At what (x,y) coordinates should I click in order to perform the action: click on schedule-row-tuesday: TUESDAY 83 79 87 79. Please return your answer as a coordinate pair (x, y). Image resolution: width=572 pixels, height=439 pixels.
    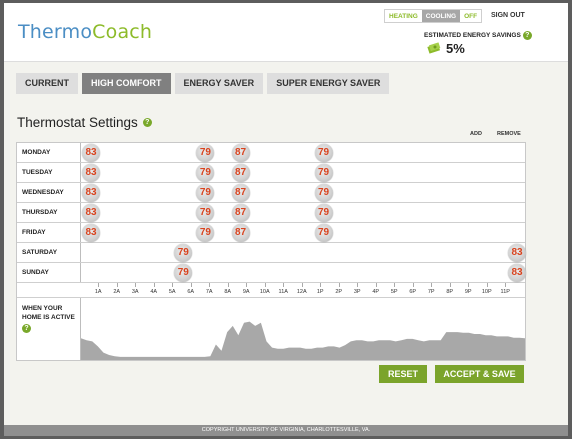
    Looking at the image, I should click on (271, 173).